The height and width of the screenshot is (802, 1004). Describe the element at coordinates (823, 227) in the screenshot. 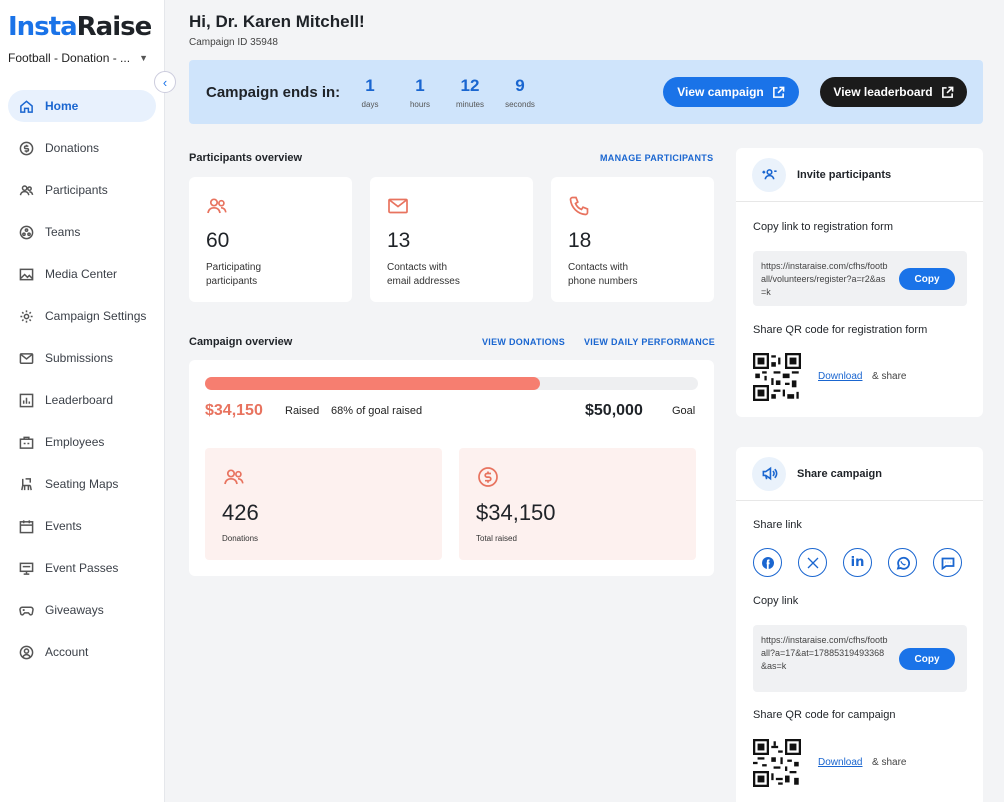

I see `copy-registration-link-label: Copy link to registration form` at that location.